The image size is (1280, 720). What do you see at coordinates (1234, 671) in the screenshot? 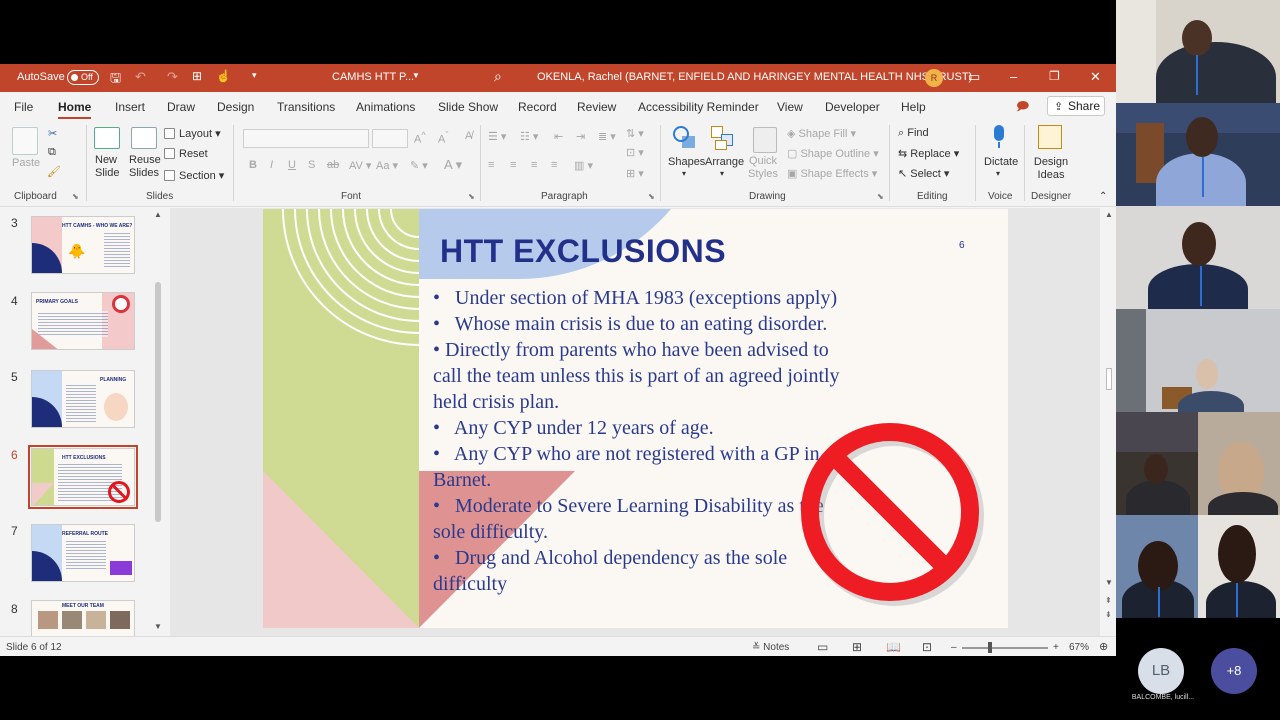
I see `more-participants-button: +8` at bounding box center [1234, 671].